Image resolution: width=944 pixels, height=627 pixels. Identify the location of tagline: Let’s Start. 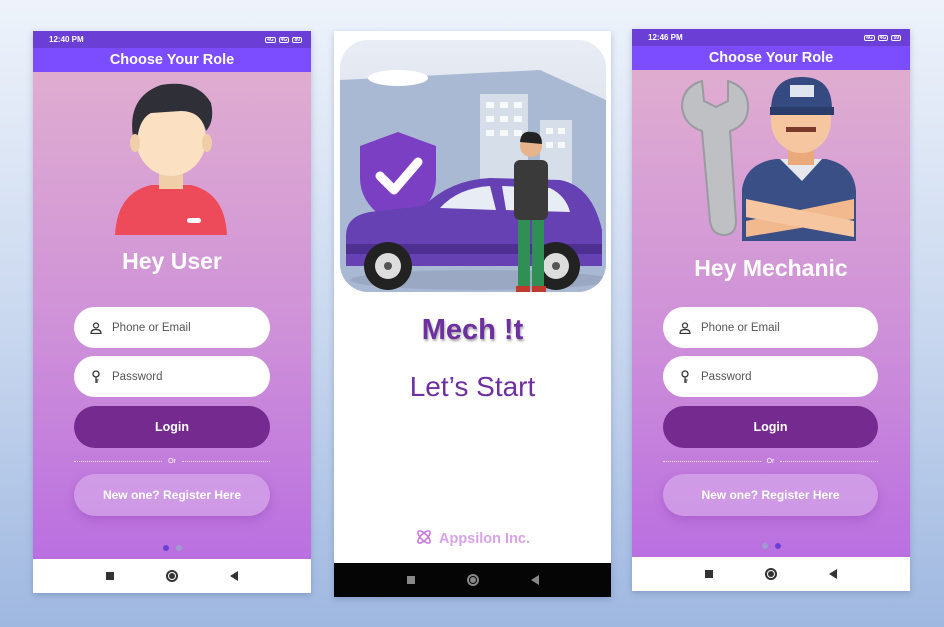
(472, 386).